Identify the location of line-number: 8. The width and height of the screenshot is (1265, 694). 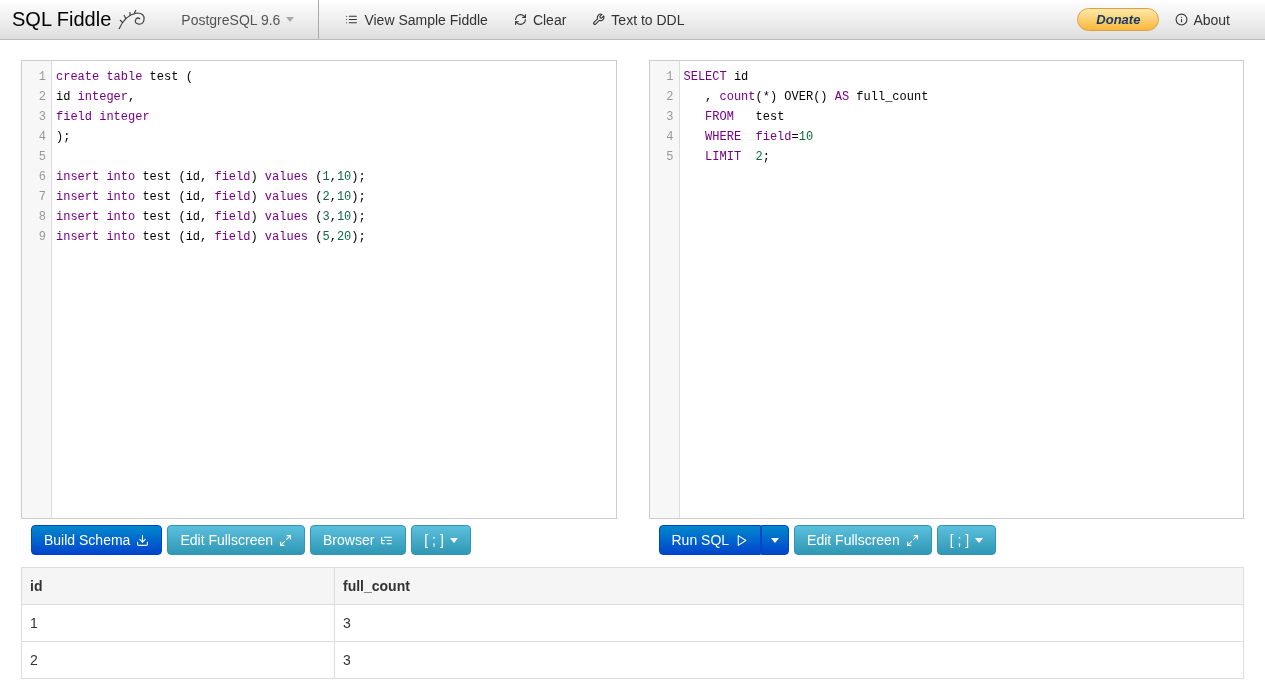
(41, 217).